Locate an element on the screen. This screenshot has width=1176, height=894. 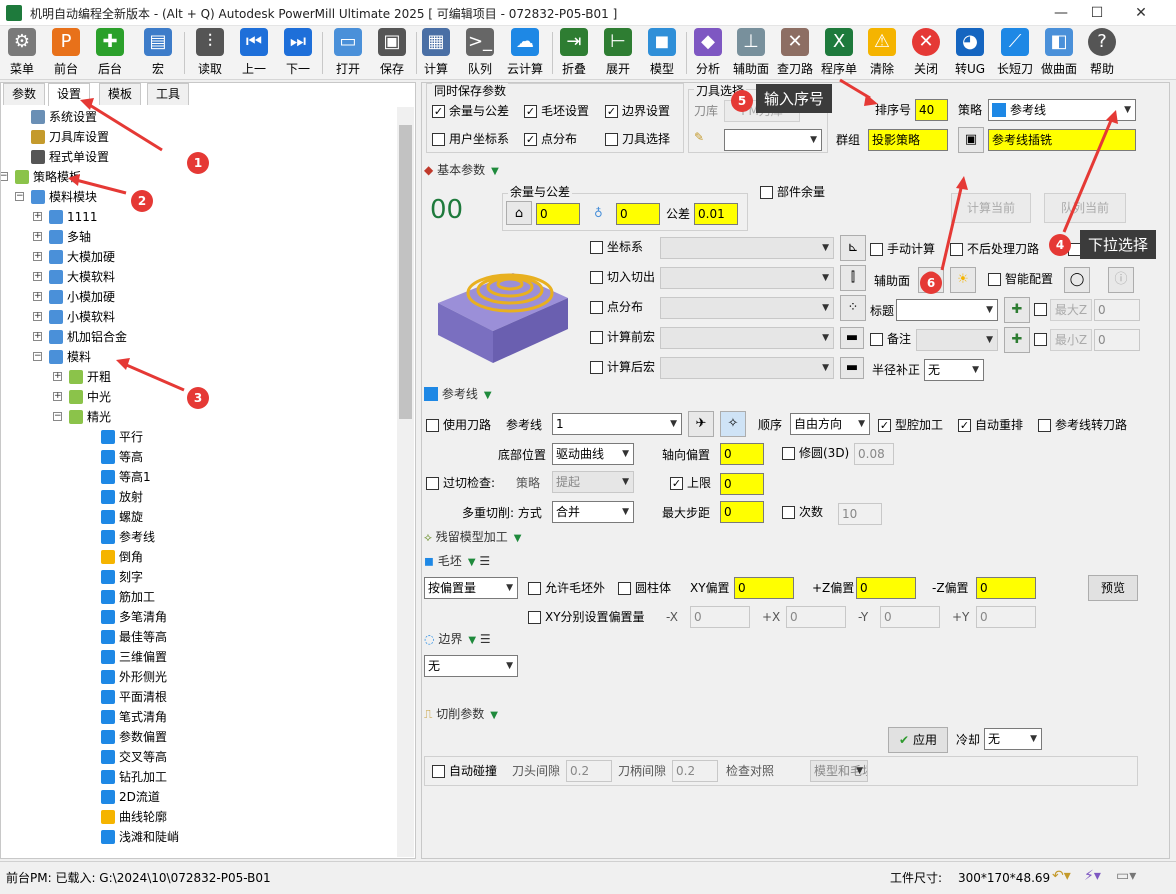
fillet-checkbox is located at coordinates (788, 453).